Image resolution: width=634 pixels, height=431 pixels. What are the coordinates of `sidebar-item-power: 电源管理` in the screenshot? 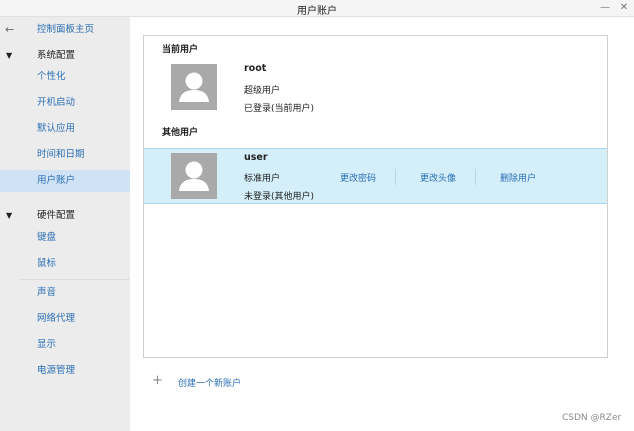 It's located at (65, 371).